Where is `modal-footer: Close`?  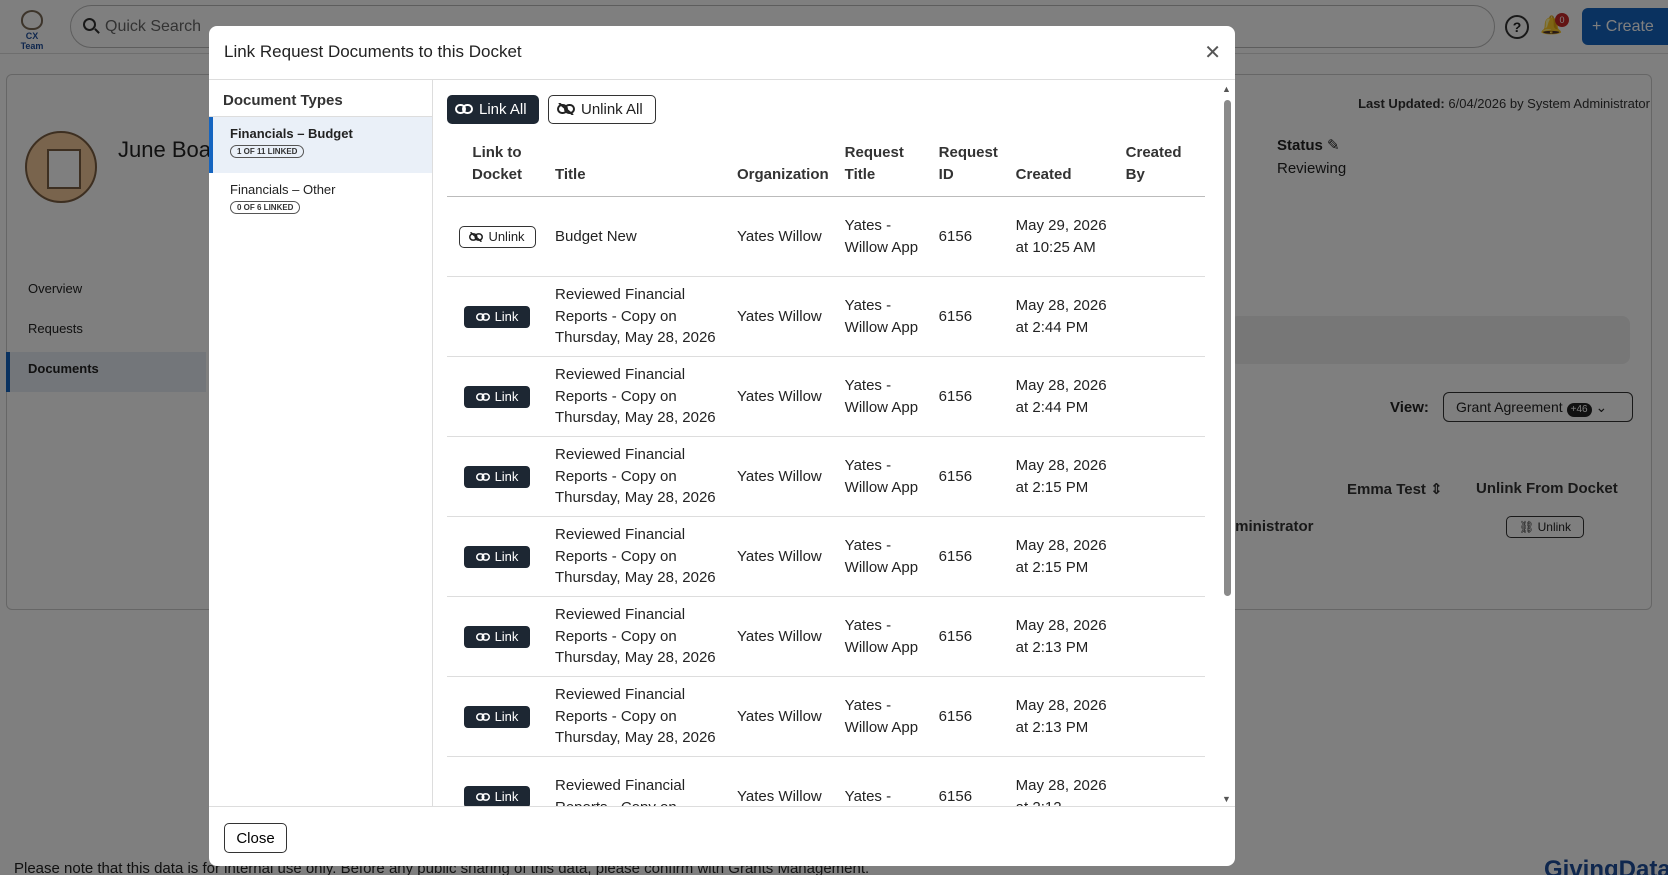 modal-footer: Close is located at coordinates (722, 836).